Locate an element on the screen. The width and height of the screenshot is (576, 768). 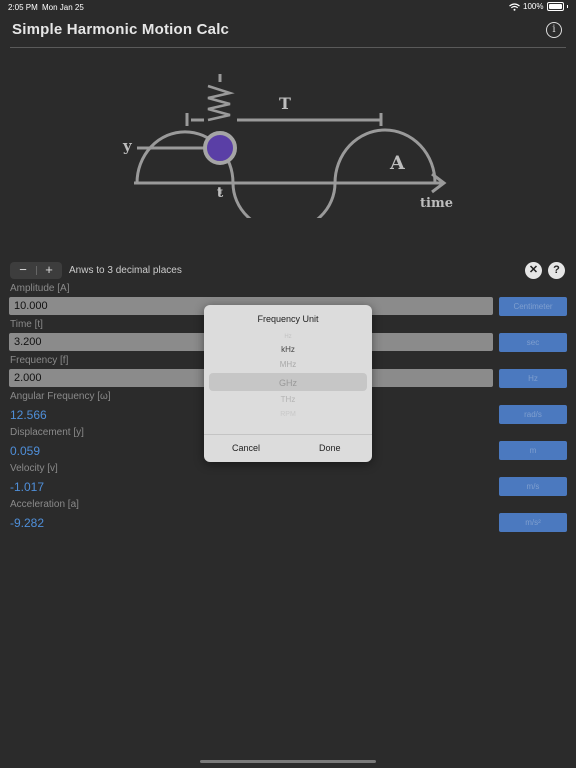
displacement-unit-button: m is located at coordinates (533, 450).